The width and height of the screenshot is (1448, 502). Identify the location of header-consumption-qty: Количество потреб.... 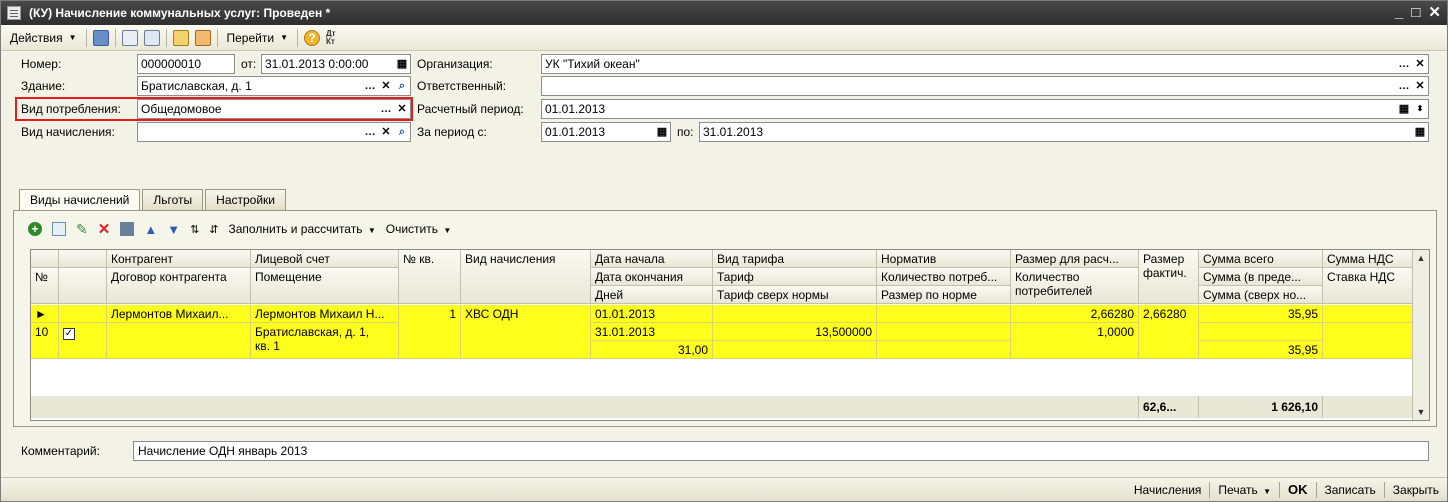
(944, 277).